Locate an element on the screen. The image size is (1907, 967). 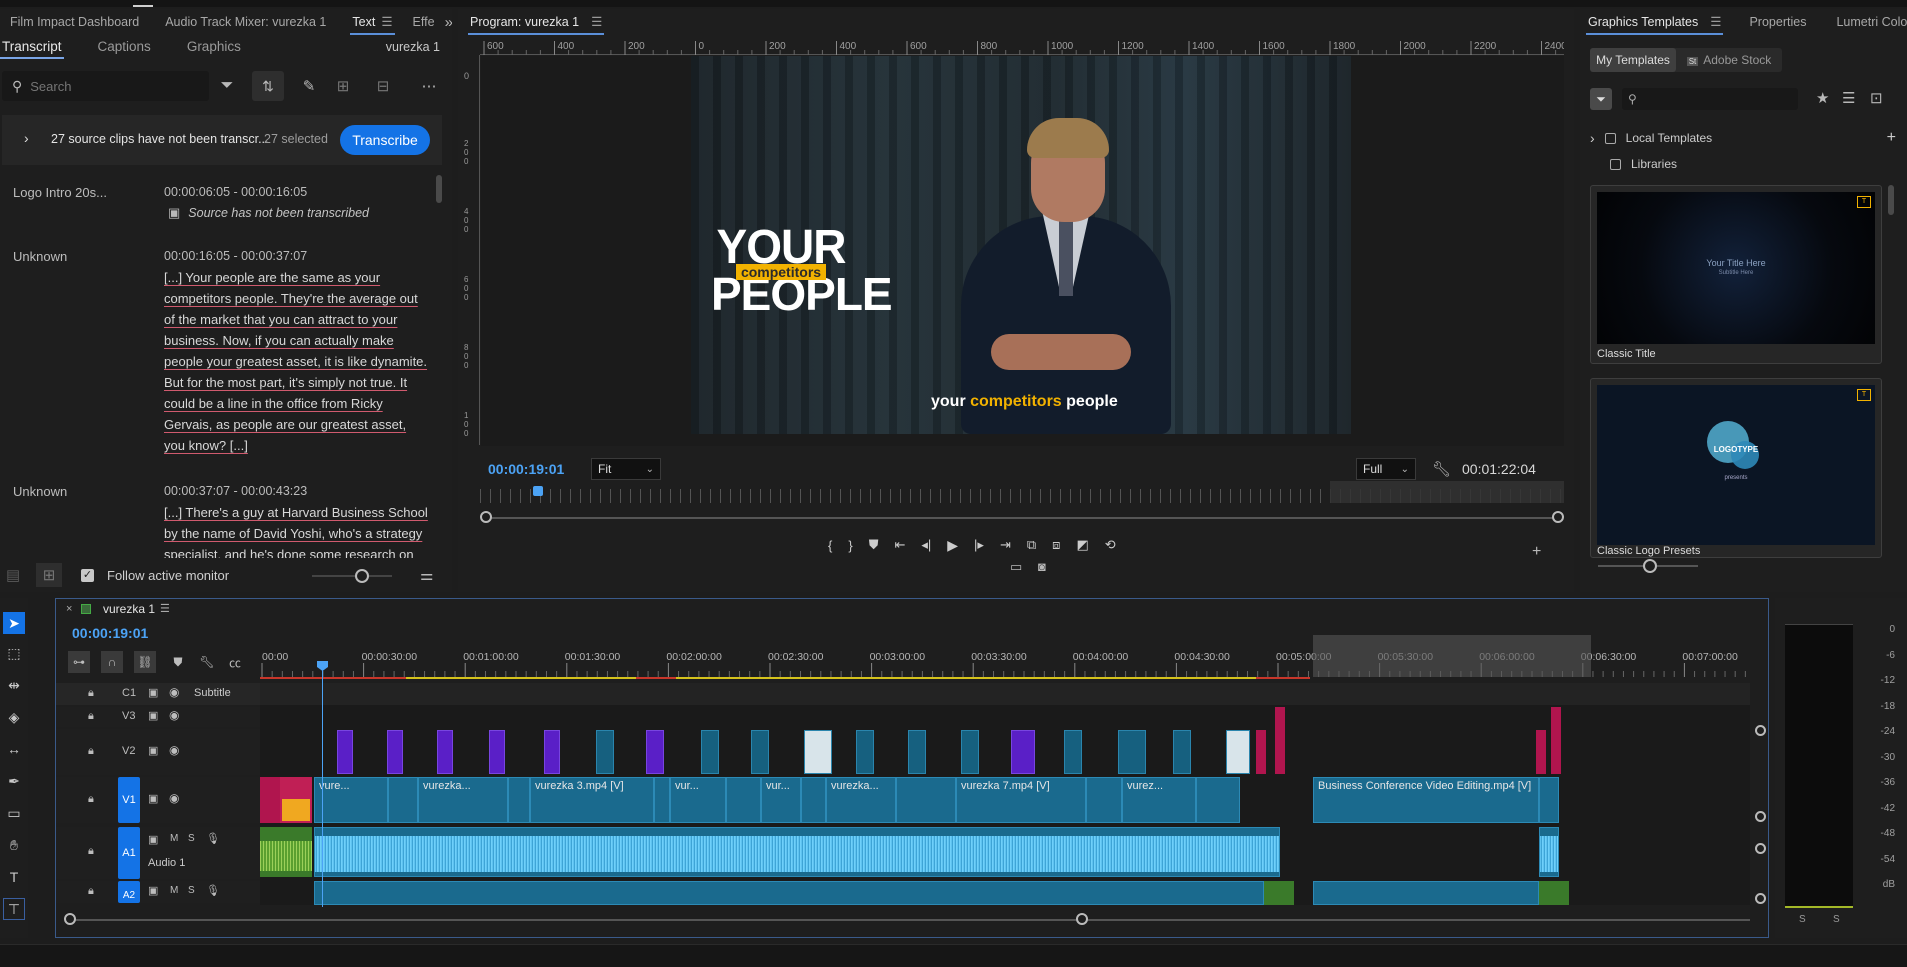
a1-audio-clip is located at coordinates (1549, 852).